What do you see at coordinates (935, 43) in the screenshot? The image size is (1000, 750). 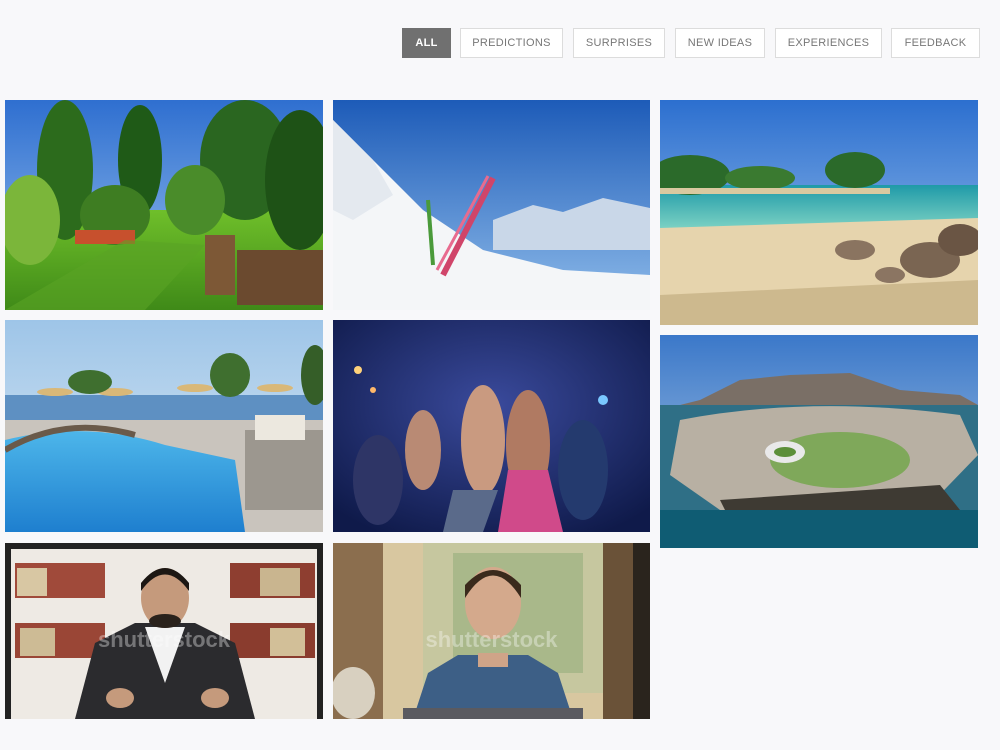 I see `filter-feedback-button: FEEDBACK` at bounding box center [935, 43].